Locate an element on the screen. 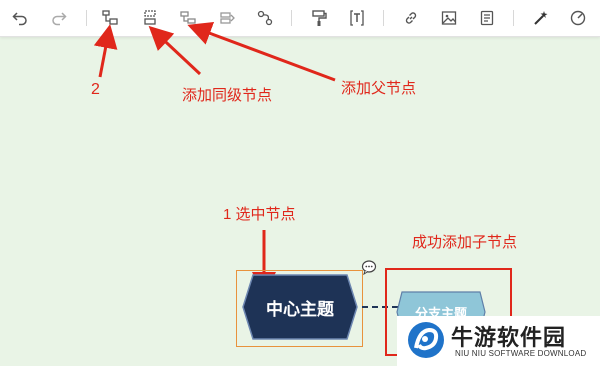 The height and width of the screenshot is (366, 600). arrow-to-add-child is located at coordinates (105, 51).